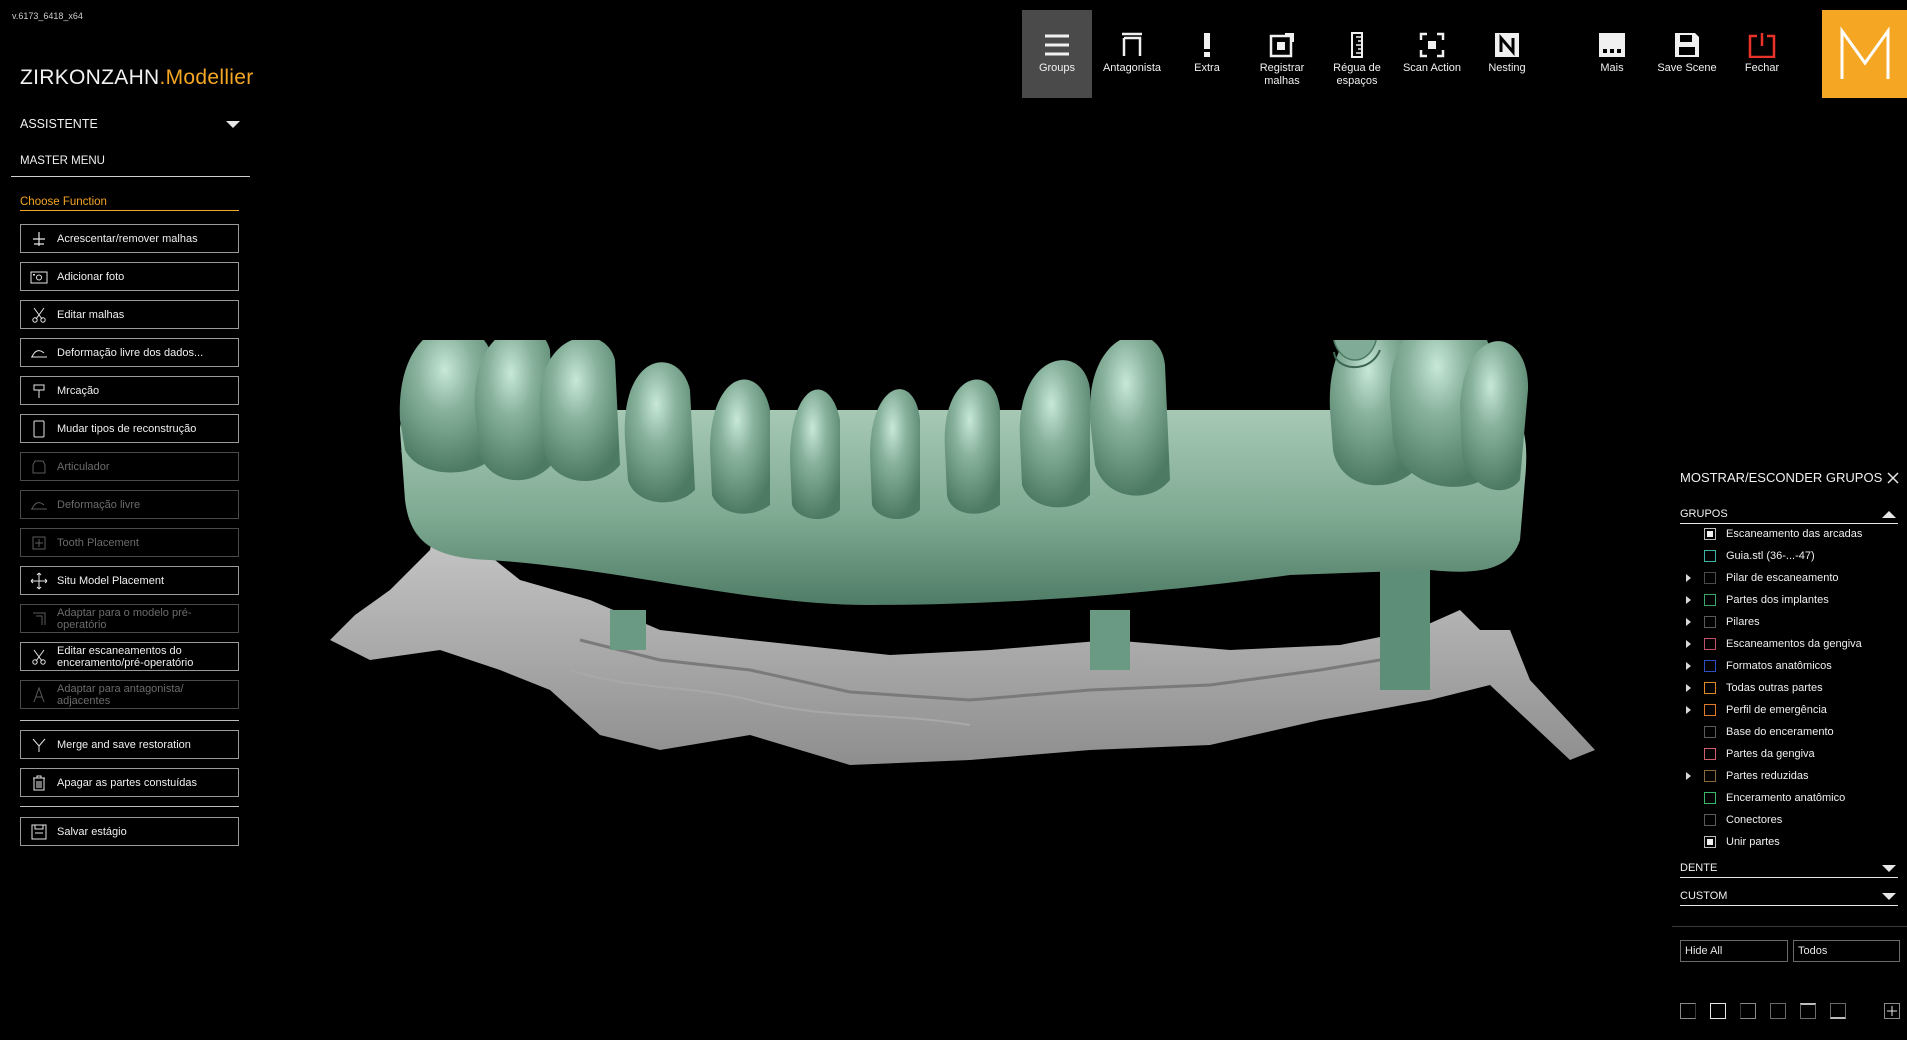  I want to click on power-icon, so click(1762, 36).